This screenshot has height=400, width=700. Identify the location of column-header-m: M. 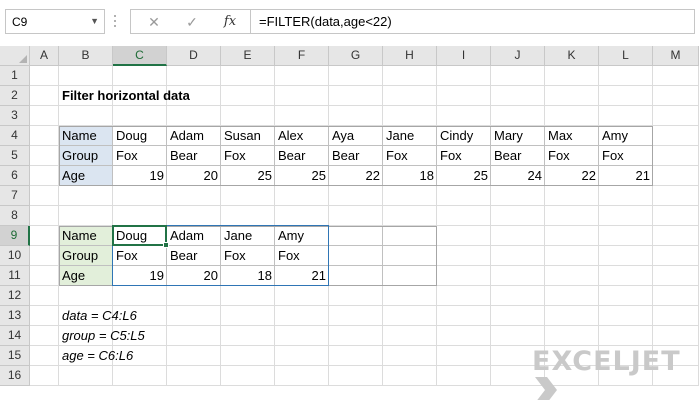
(676, 56).